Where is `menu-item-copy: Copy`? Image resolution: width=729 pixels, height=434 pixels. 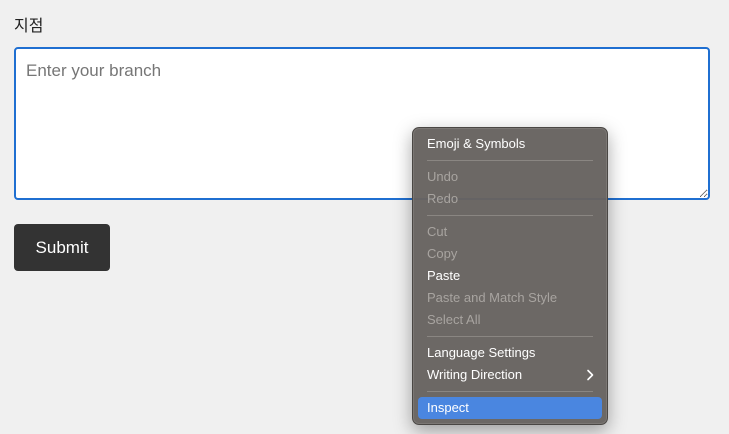 menu-item-copy: Copy is located at coordinates (510, 254).